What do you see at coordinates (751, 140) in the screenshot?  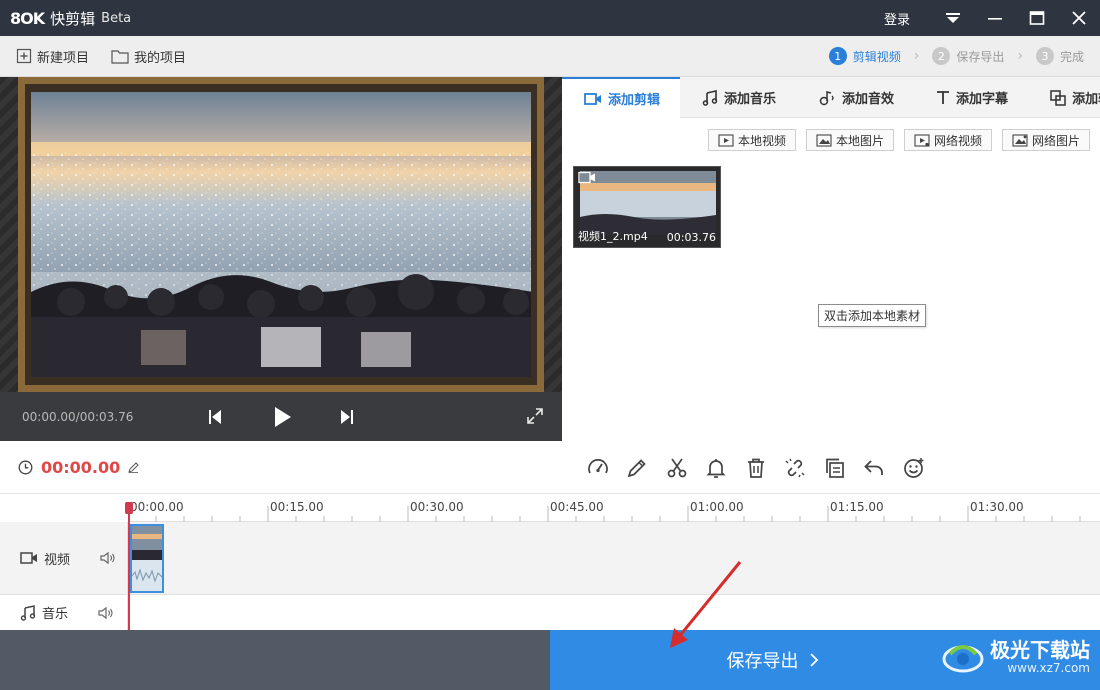 I see `local-video-button: 本地视频` at bounding box center [751, 140].